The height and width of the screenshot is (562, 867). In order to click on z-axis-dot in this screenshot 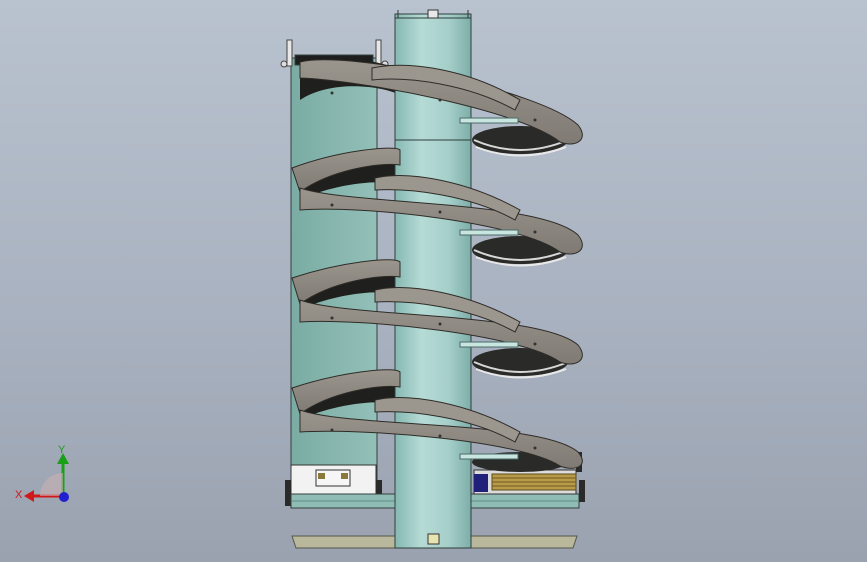, I will do `click(54, 487)`.